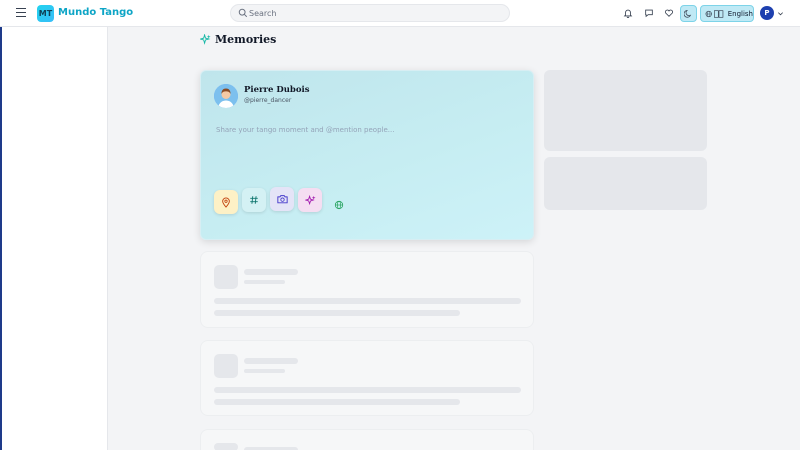  What do you see at coordinates (21, 13) in the screenshot?
I see `menu-icon` at bounding box center [21, 13].